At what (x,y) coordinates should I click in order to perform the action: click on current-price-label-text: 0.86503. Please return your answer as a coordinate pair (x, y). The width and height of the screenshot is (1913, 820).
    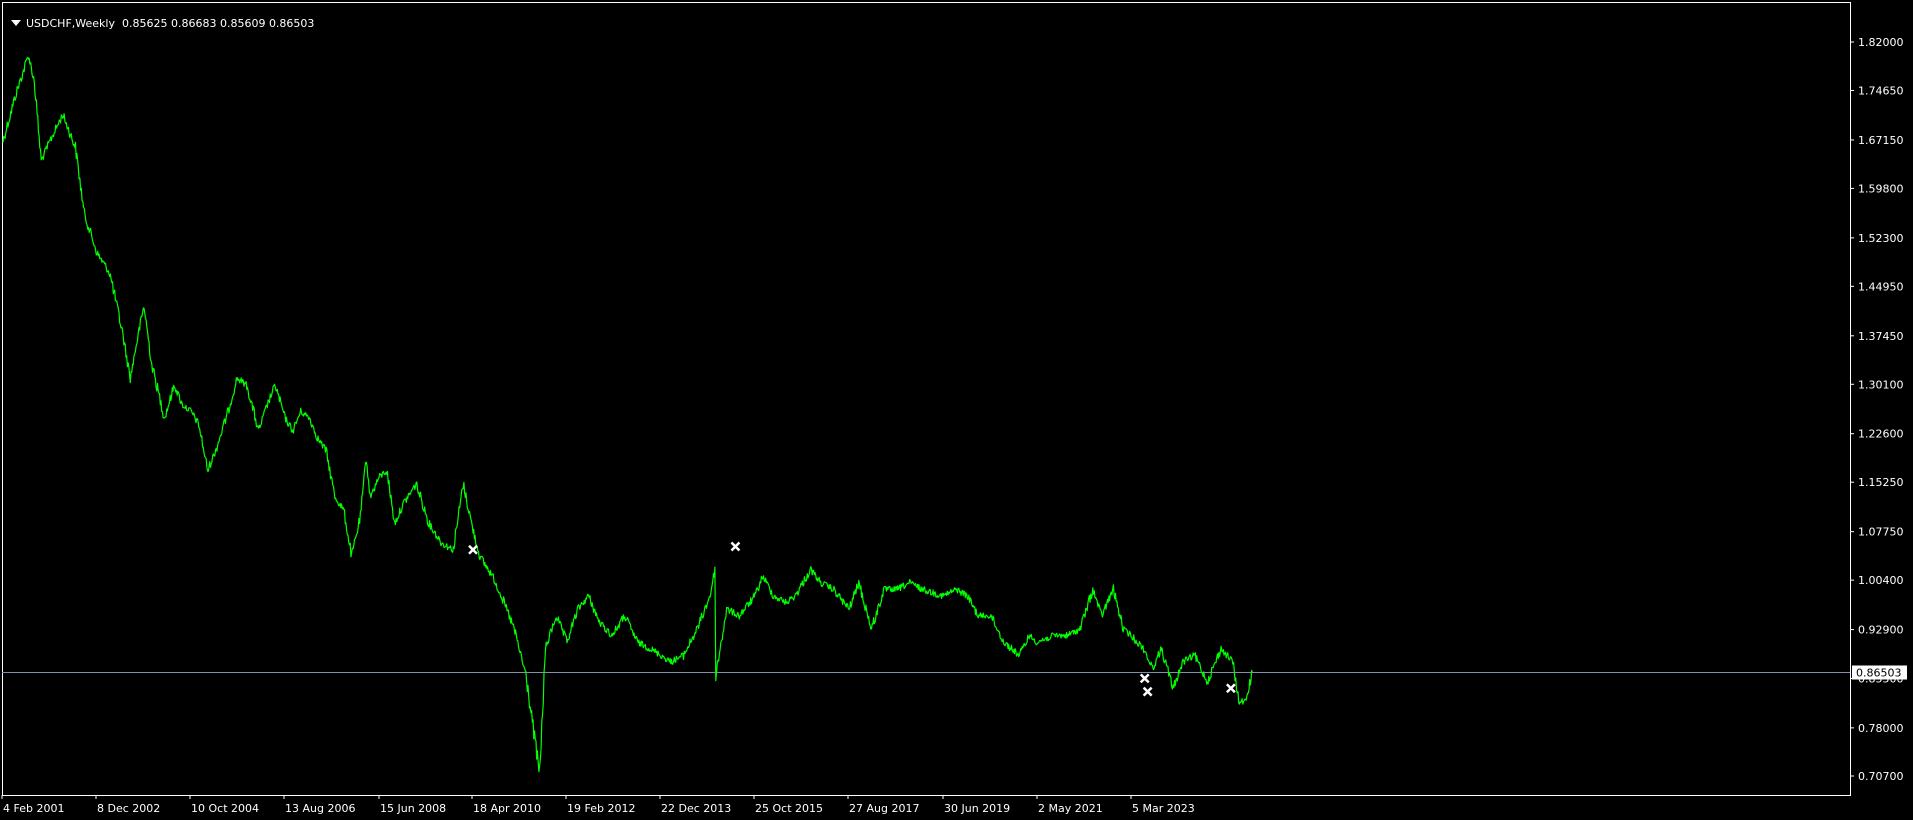
    Looking at the image, I should click on (1879, 673).